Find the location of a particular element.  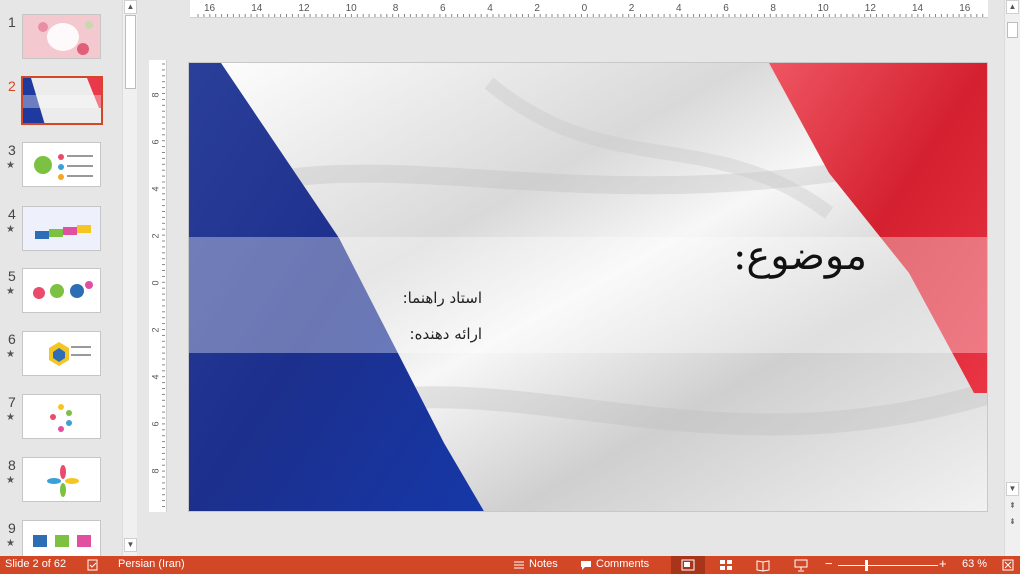

thumbnail-row-2: 2 is located at coordinates (61, 107).